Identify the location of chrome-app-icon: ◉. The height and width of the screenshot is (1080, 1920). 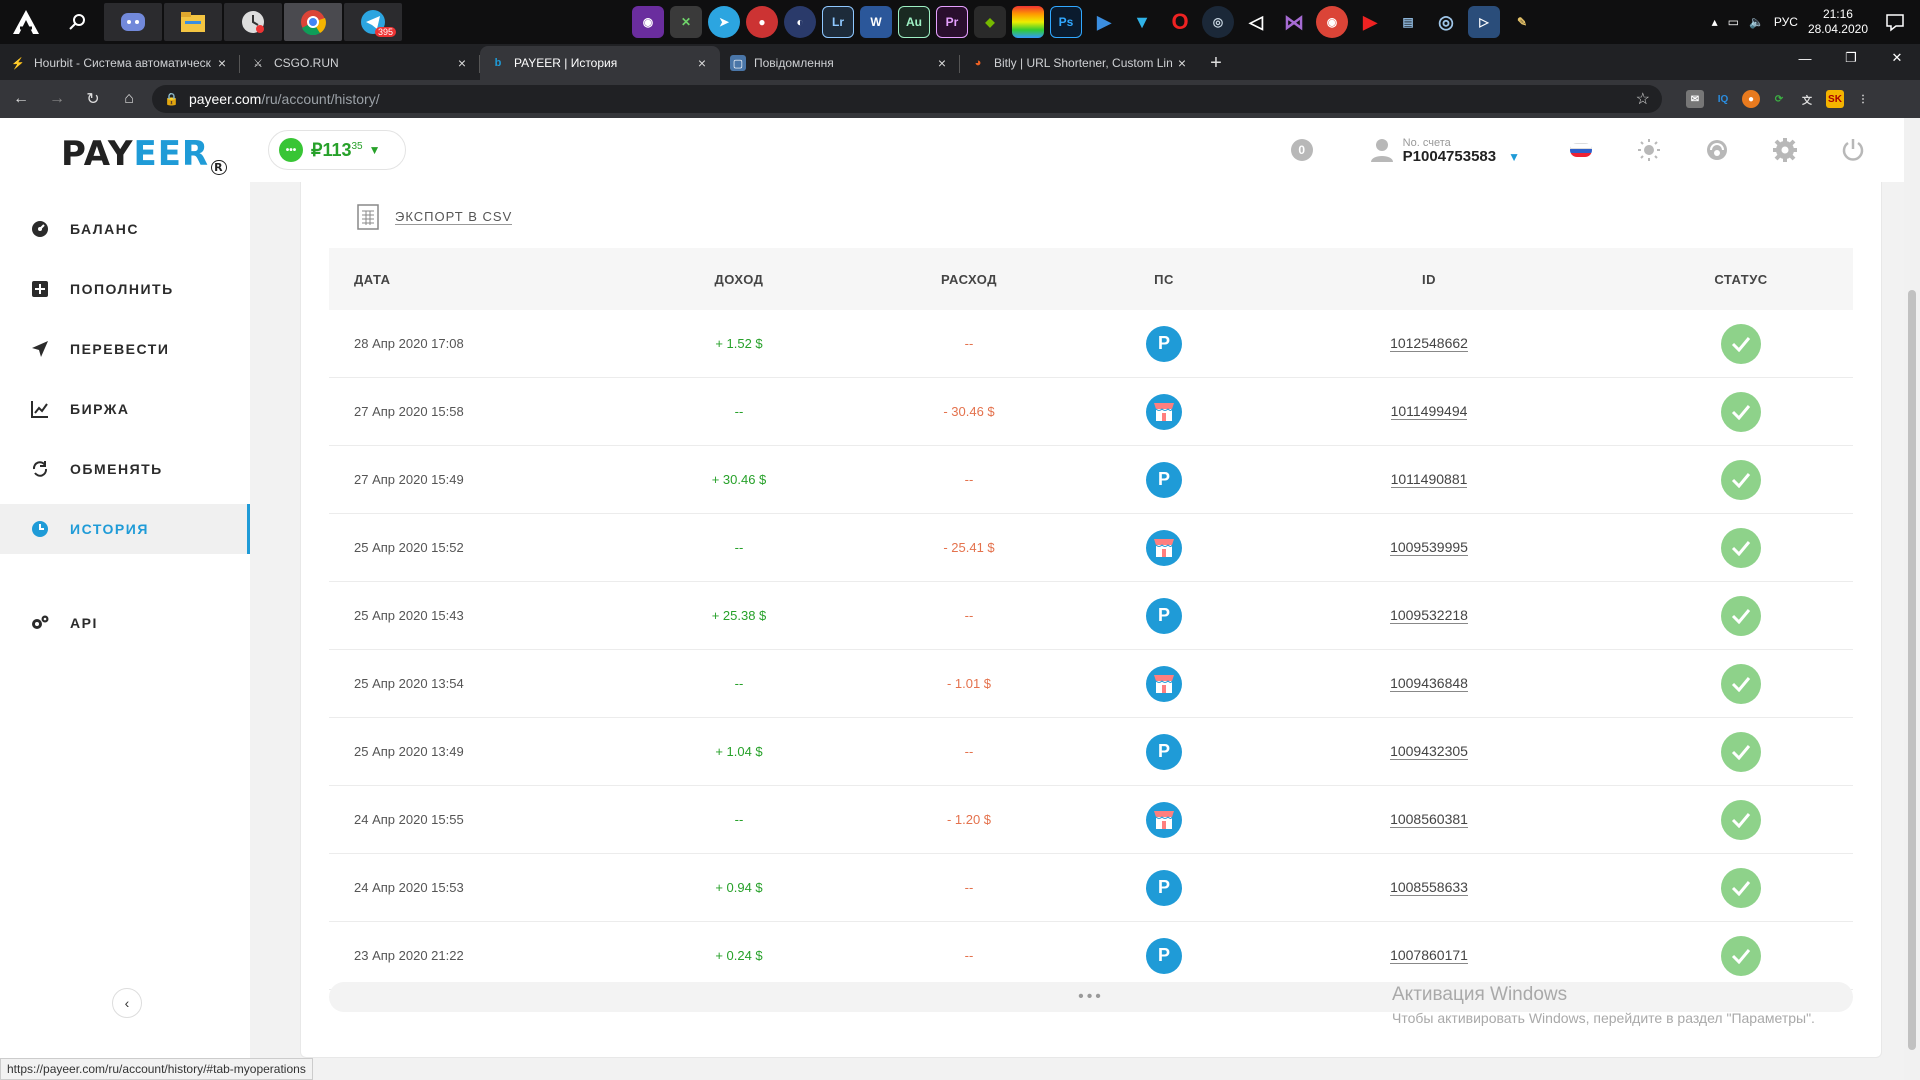
(1332, 22).